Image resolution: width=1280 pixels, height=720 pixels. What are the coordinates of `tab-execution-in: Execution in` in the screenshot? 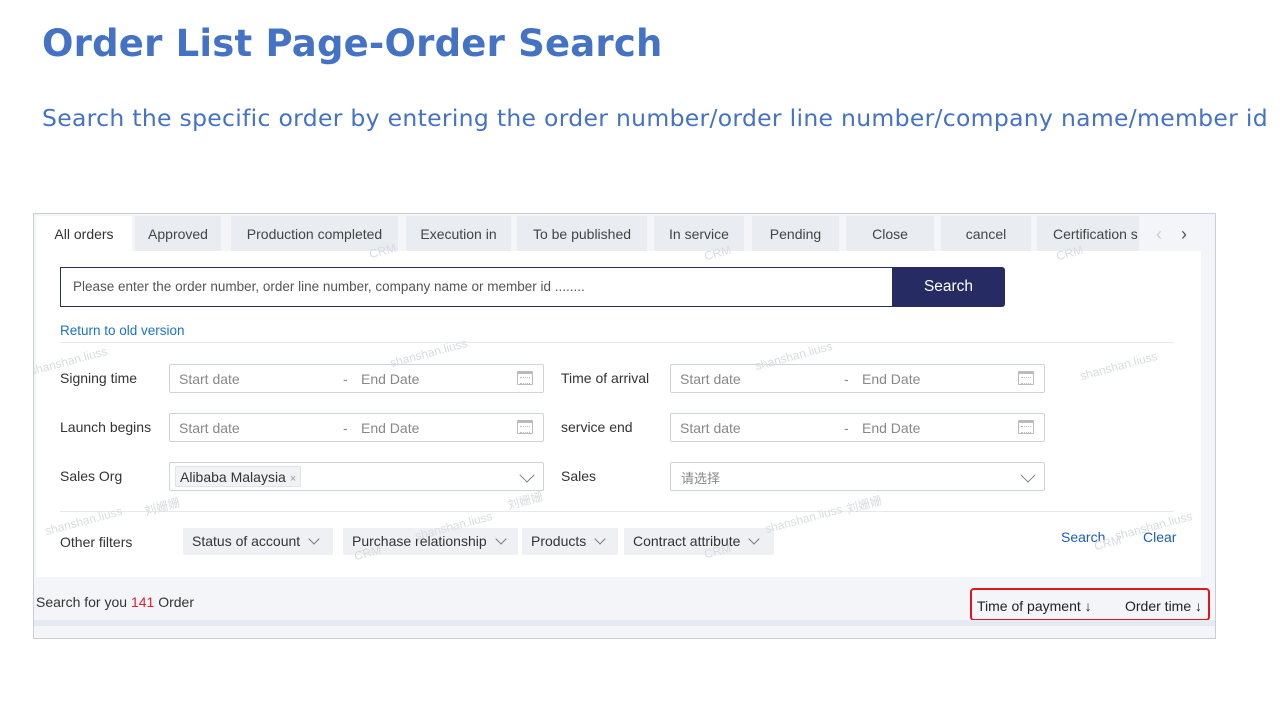 It's located at (458, 234).